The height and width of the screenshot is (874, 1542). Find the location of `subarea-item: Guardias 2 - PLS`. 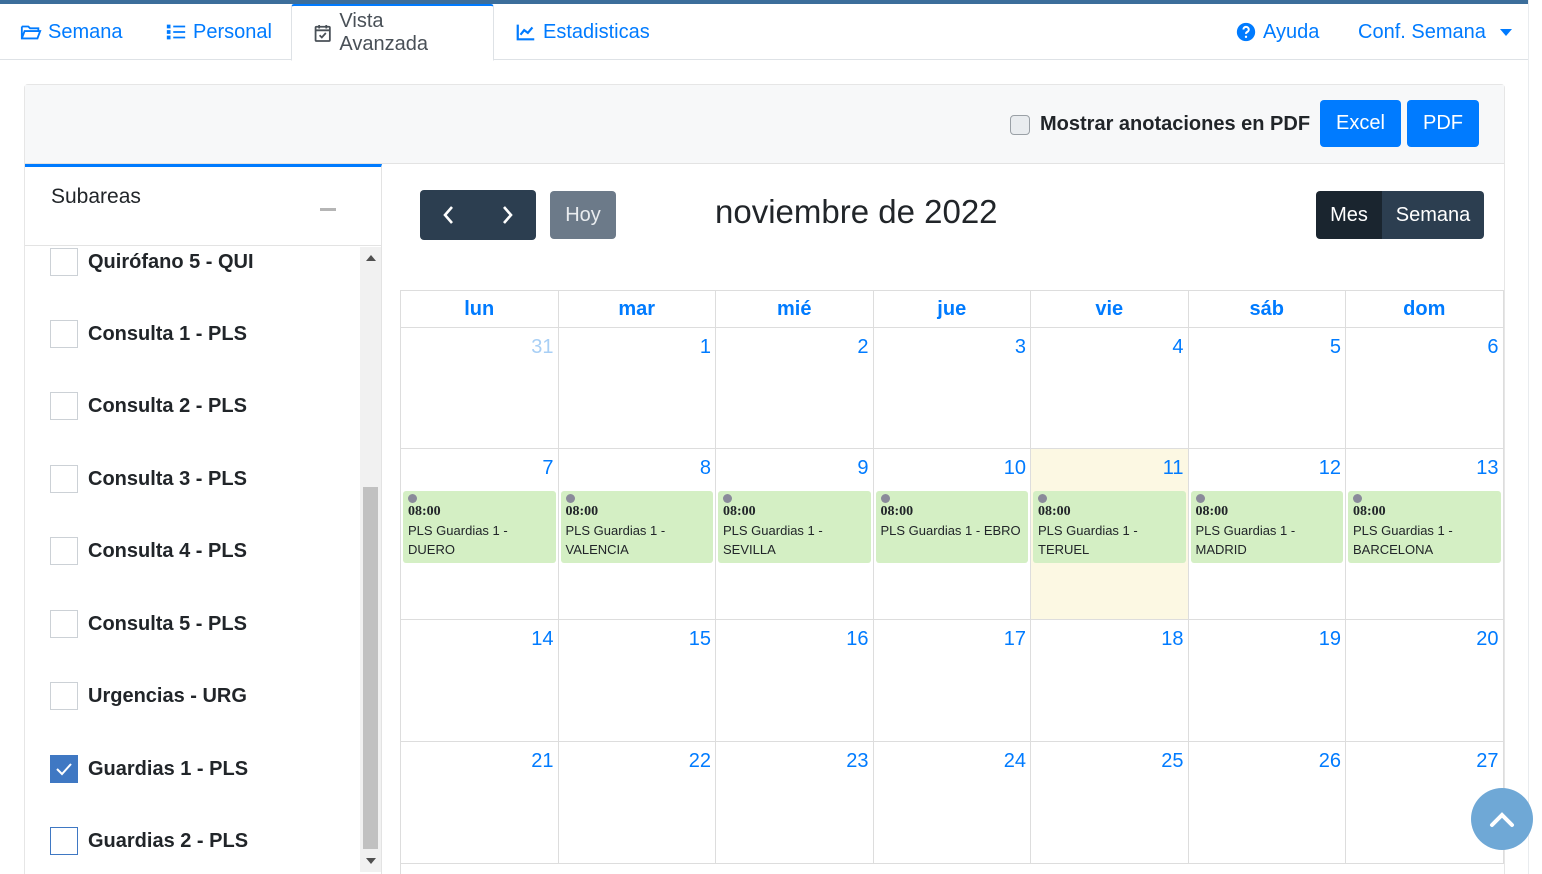

subarea-item: Guardias 2 - PLS is located at coordinates (149, 841).